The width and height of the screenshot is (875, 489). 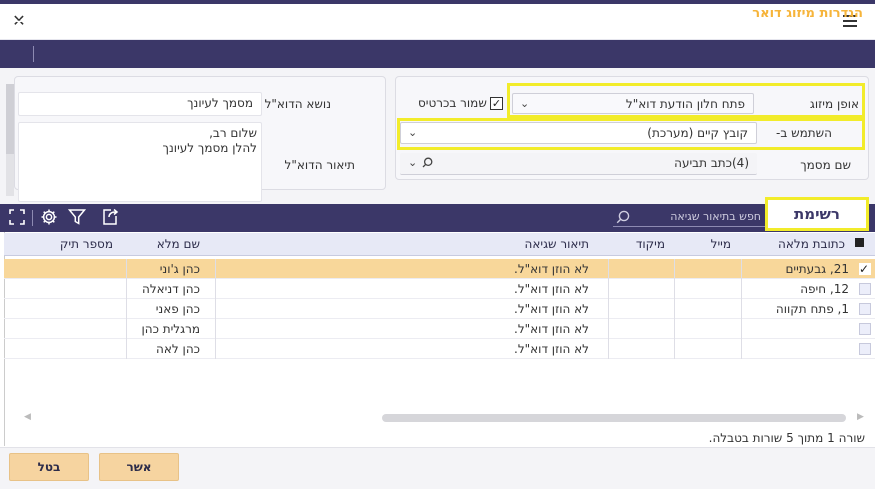 I want to click on error-search-placeholder: חפש בתיאור שגיאה, so click(x=715, y=216).